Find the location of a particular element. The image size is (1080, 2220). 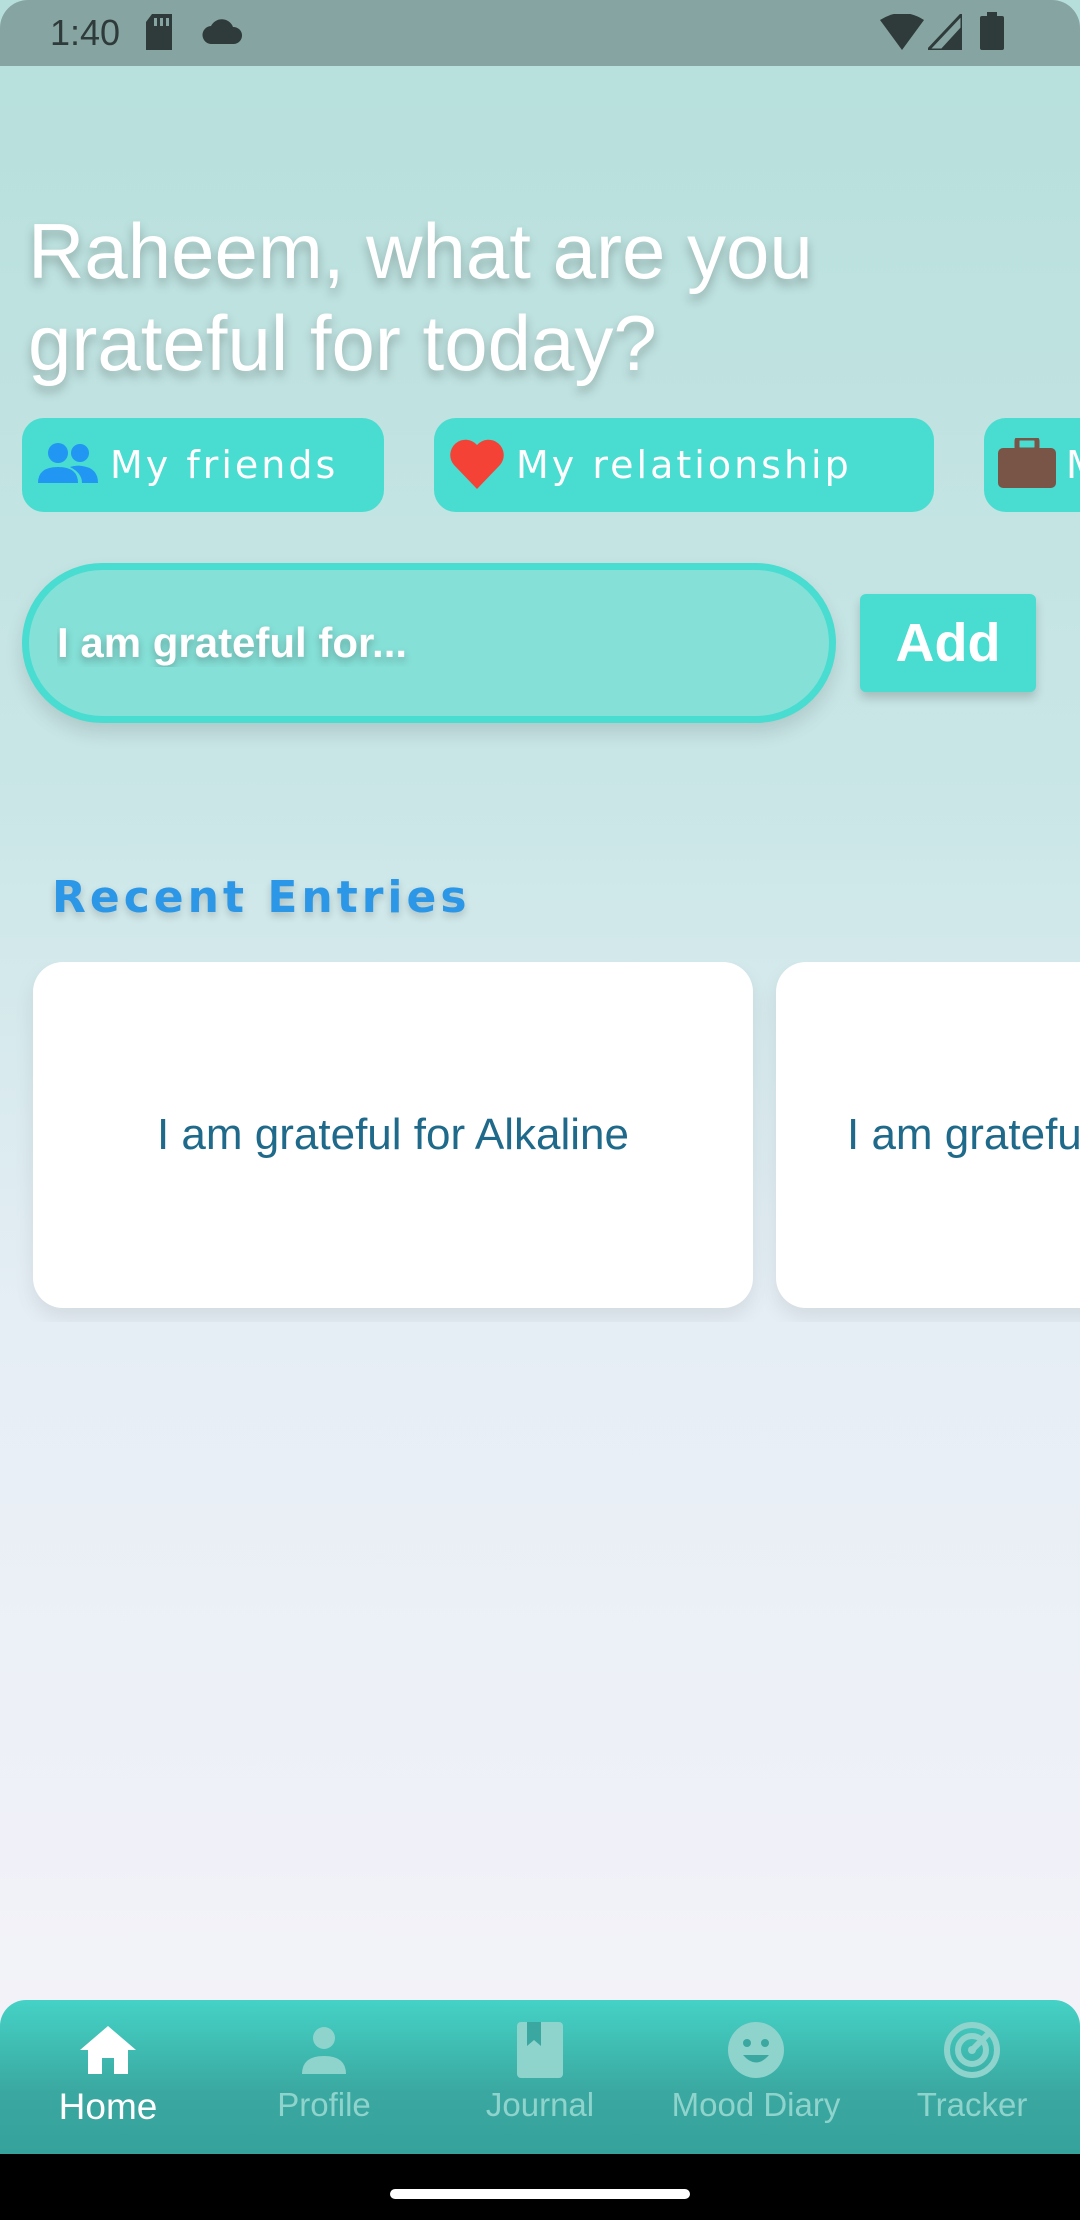

chip-my-work: M is located at coordinates (1032, 465).